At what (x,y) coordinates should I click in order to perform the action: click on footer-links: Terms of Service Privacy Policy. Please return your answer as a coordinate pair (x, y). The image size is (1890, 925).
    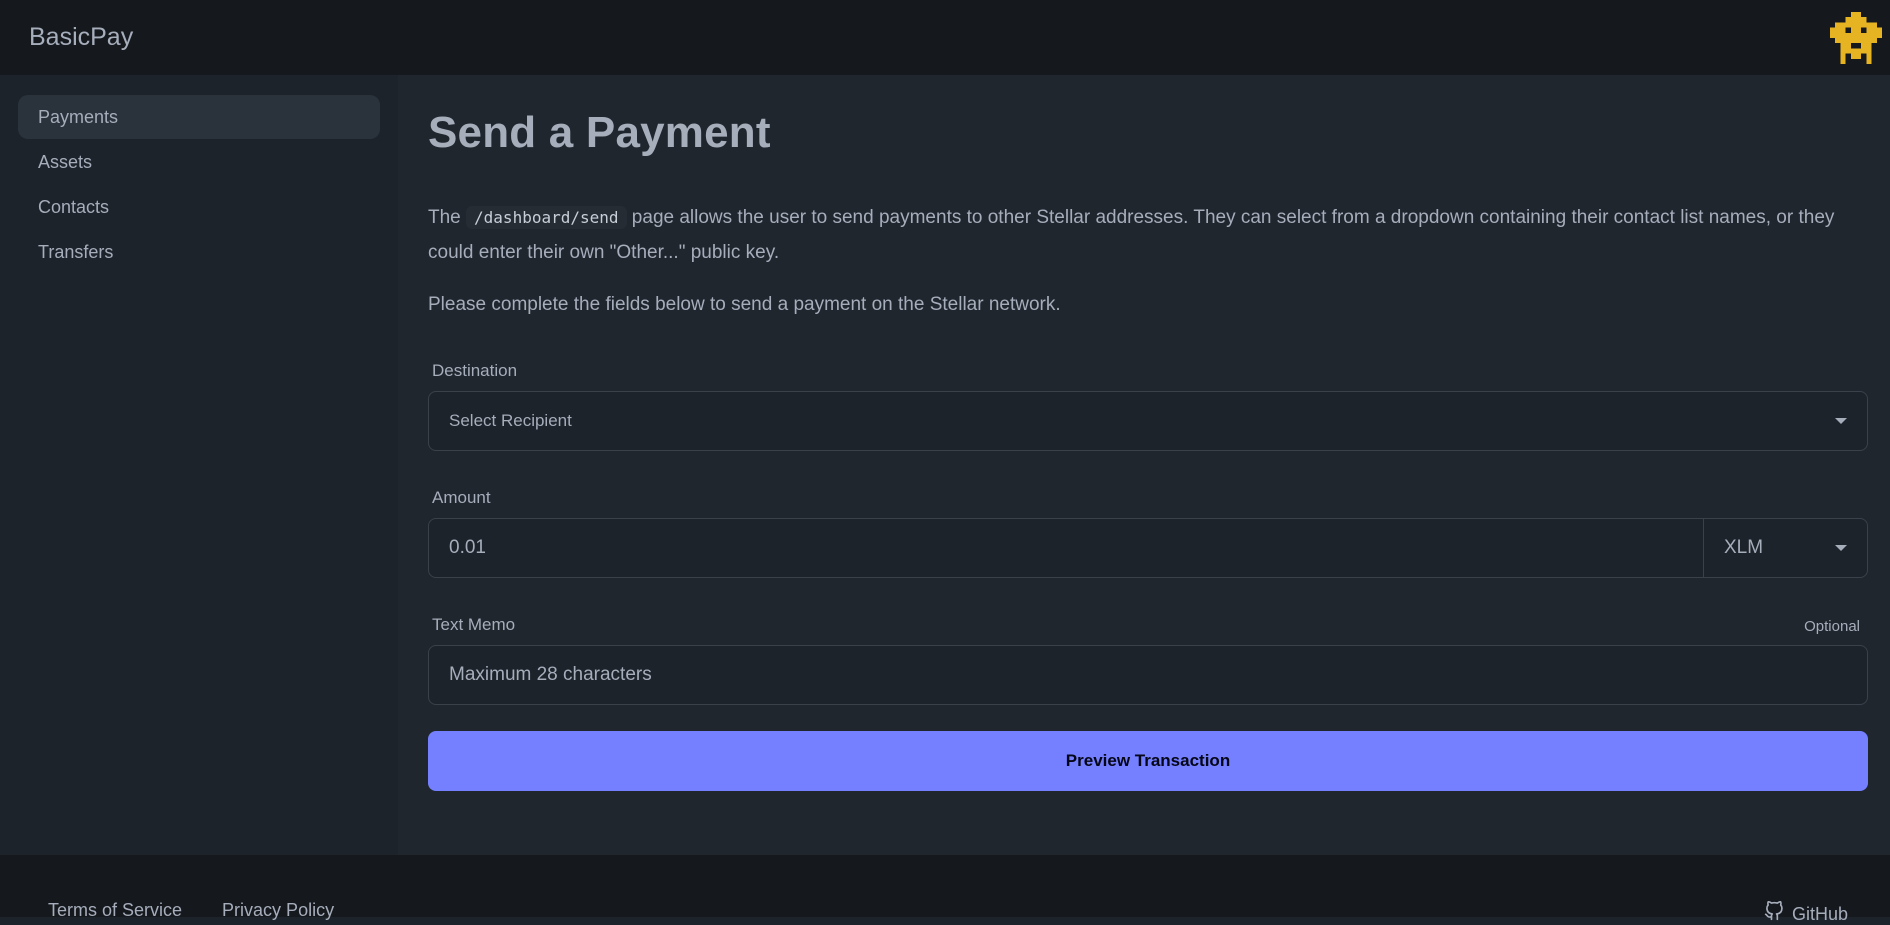
    Looking at the image, I should click on (191, 908).